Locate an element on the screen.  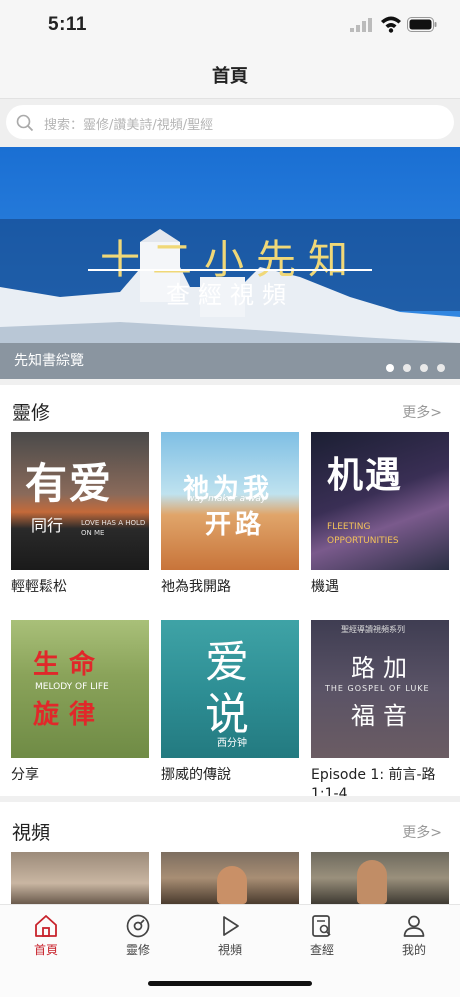
card-thumbnail: 聖經導讀視頻系列 路加 THE GOSPEL OF LUKE 福音 is located at coordinates (380, 689).